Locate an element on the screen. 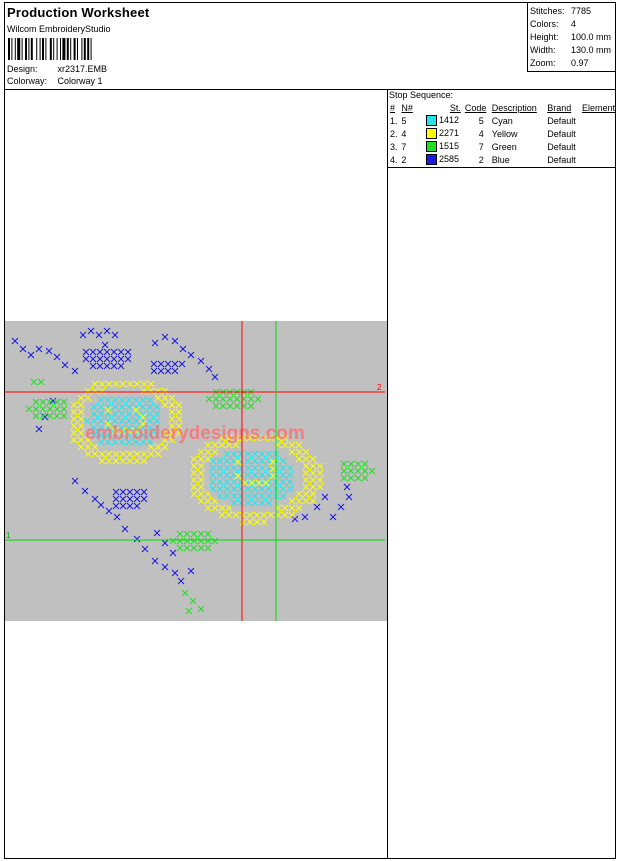 The image size is (620, 861). table-header-row: # N# St. Code Description Brand Element is located at coordinates (501, 107).